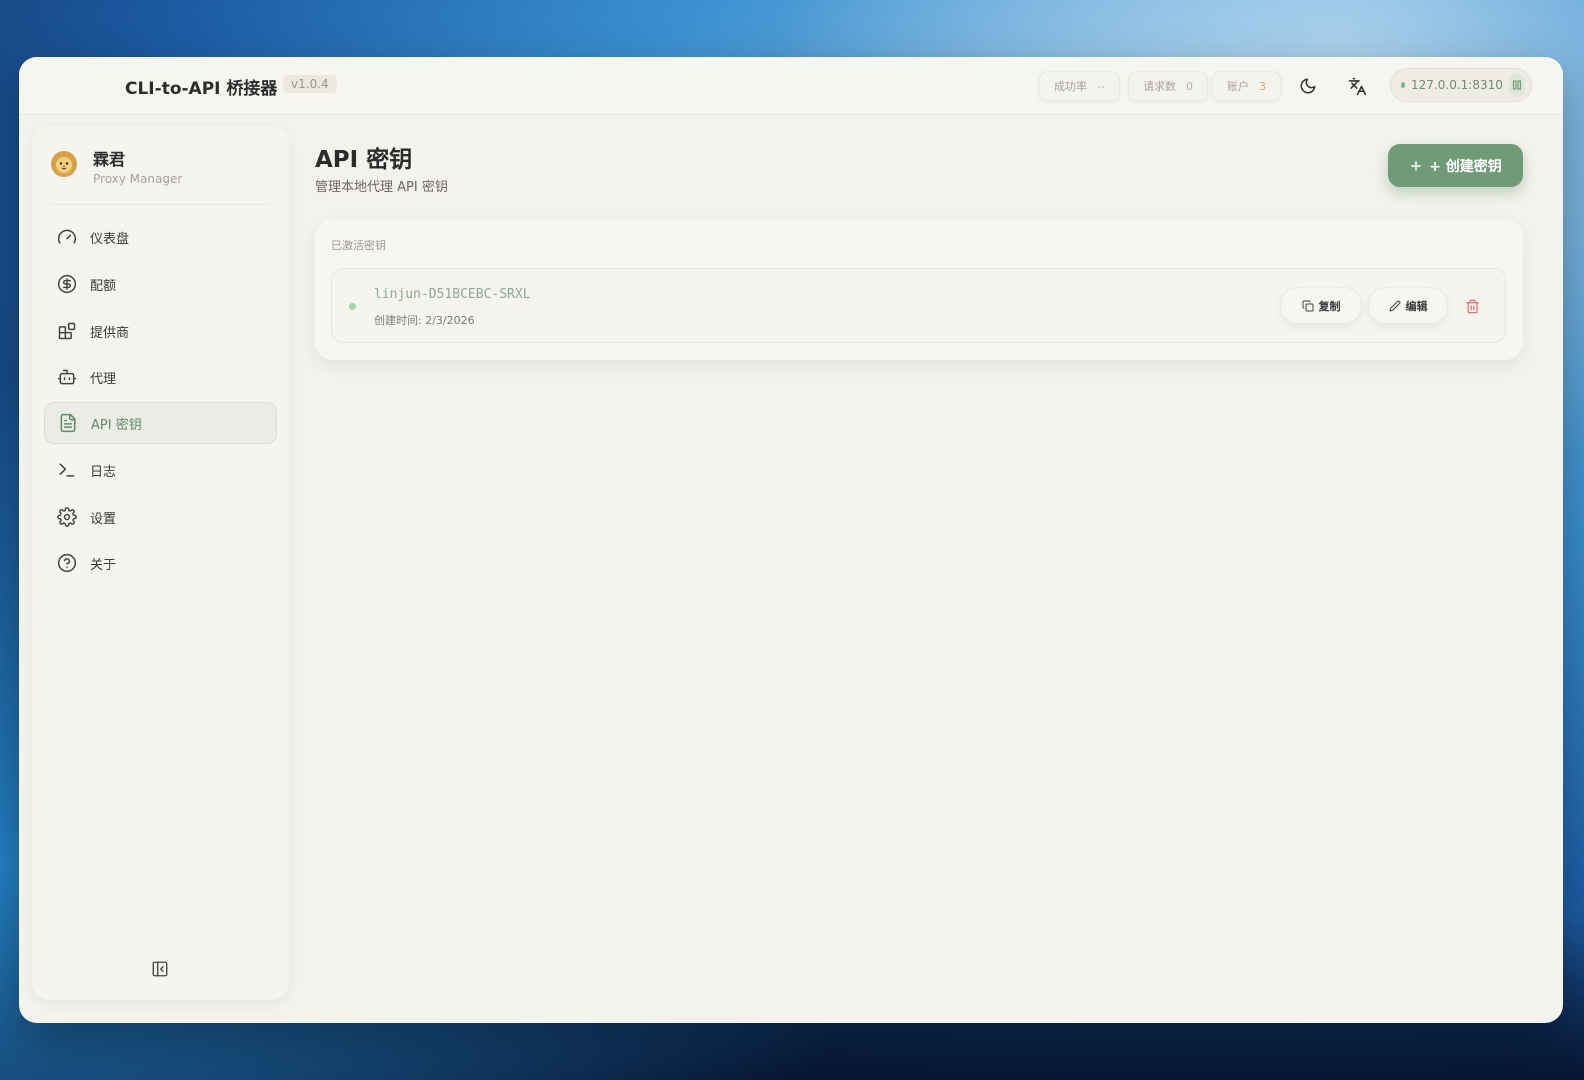  I want to click on sidebar-item-logs: 日志, so click(160, 470).